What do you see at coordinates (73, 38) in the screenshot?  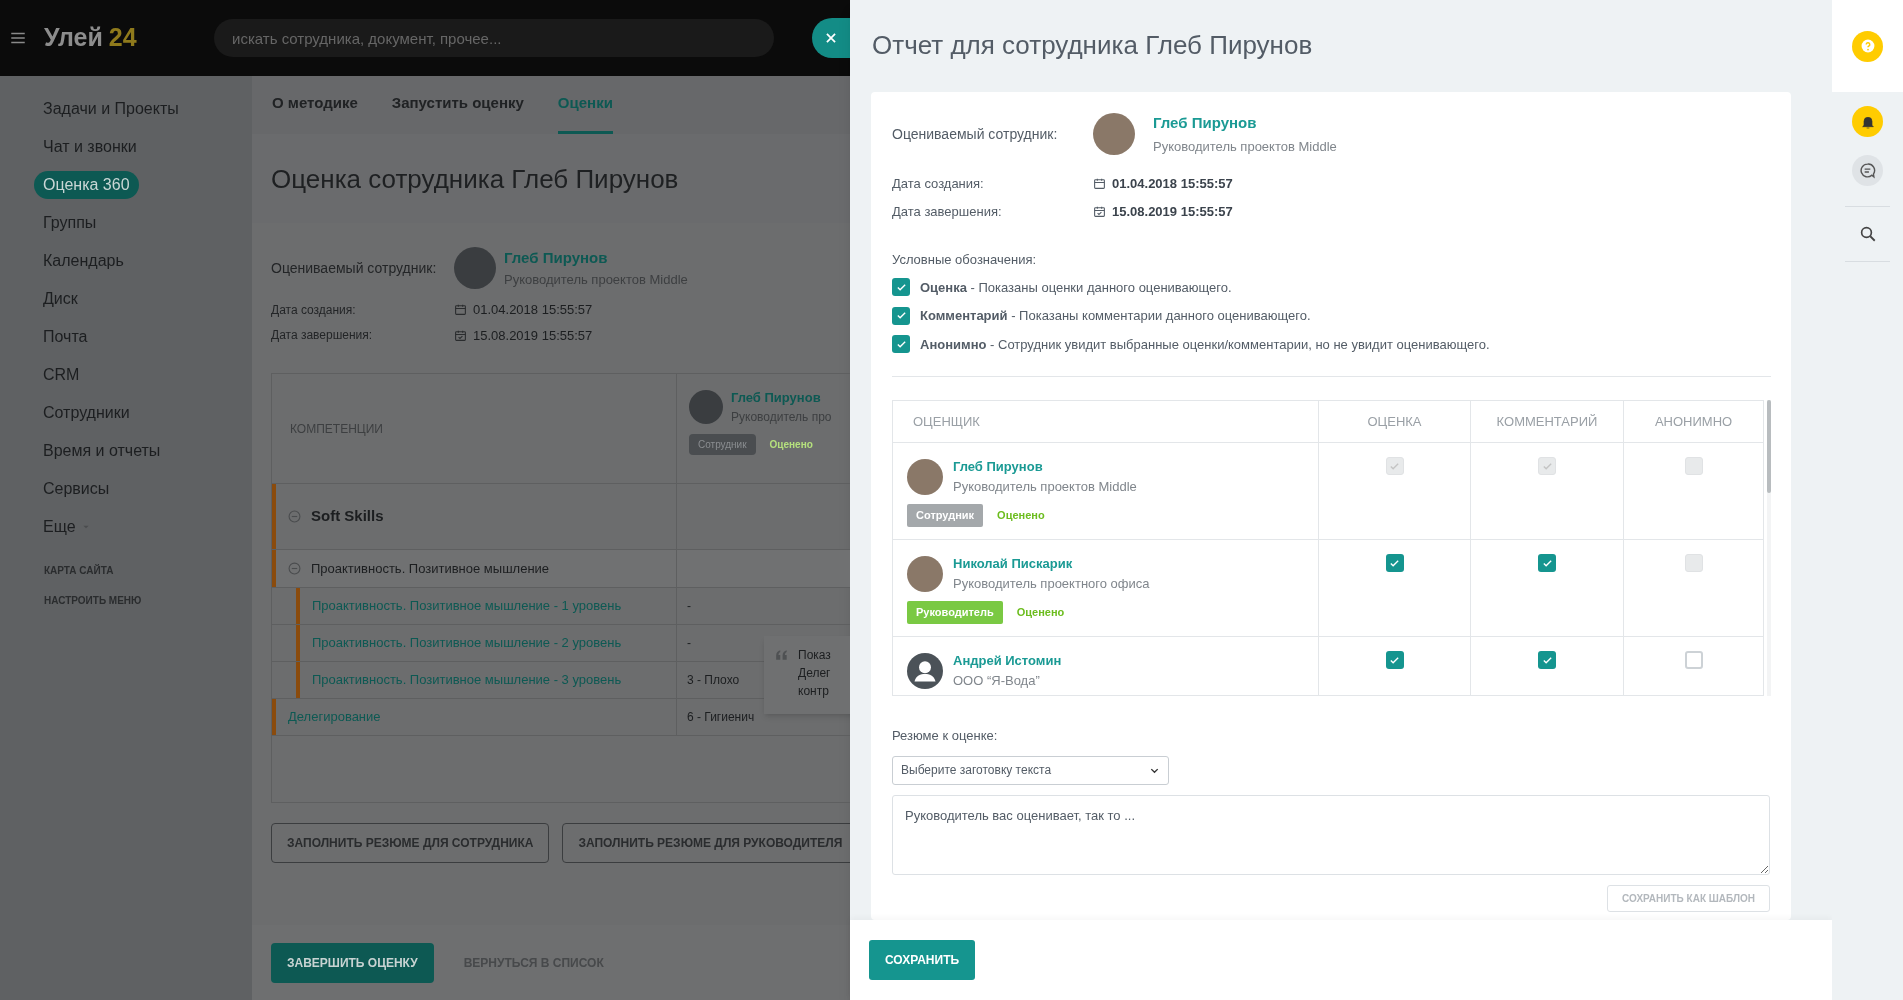 I see `logo-text: Улей` at bounding box center [73, 38].